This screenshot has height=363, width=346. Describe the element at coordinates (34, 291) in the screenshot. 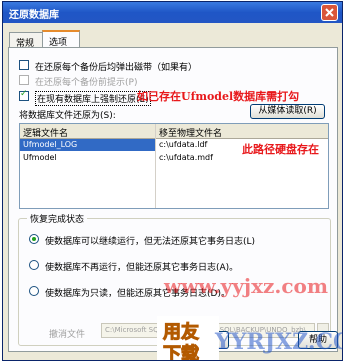

I see `recovery-option-readonly` at that location.